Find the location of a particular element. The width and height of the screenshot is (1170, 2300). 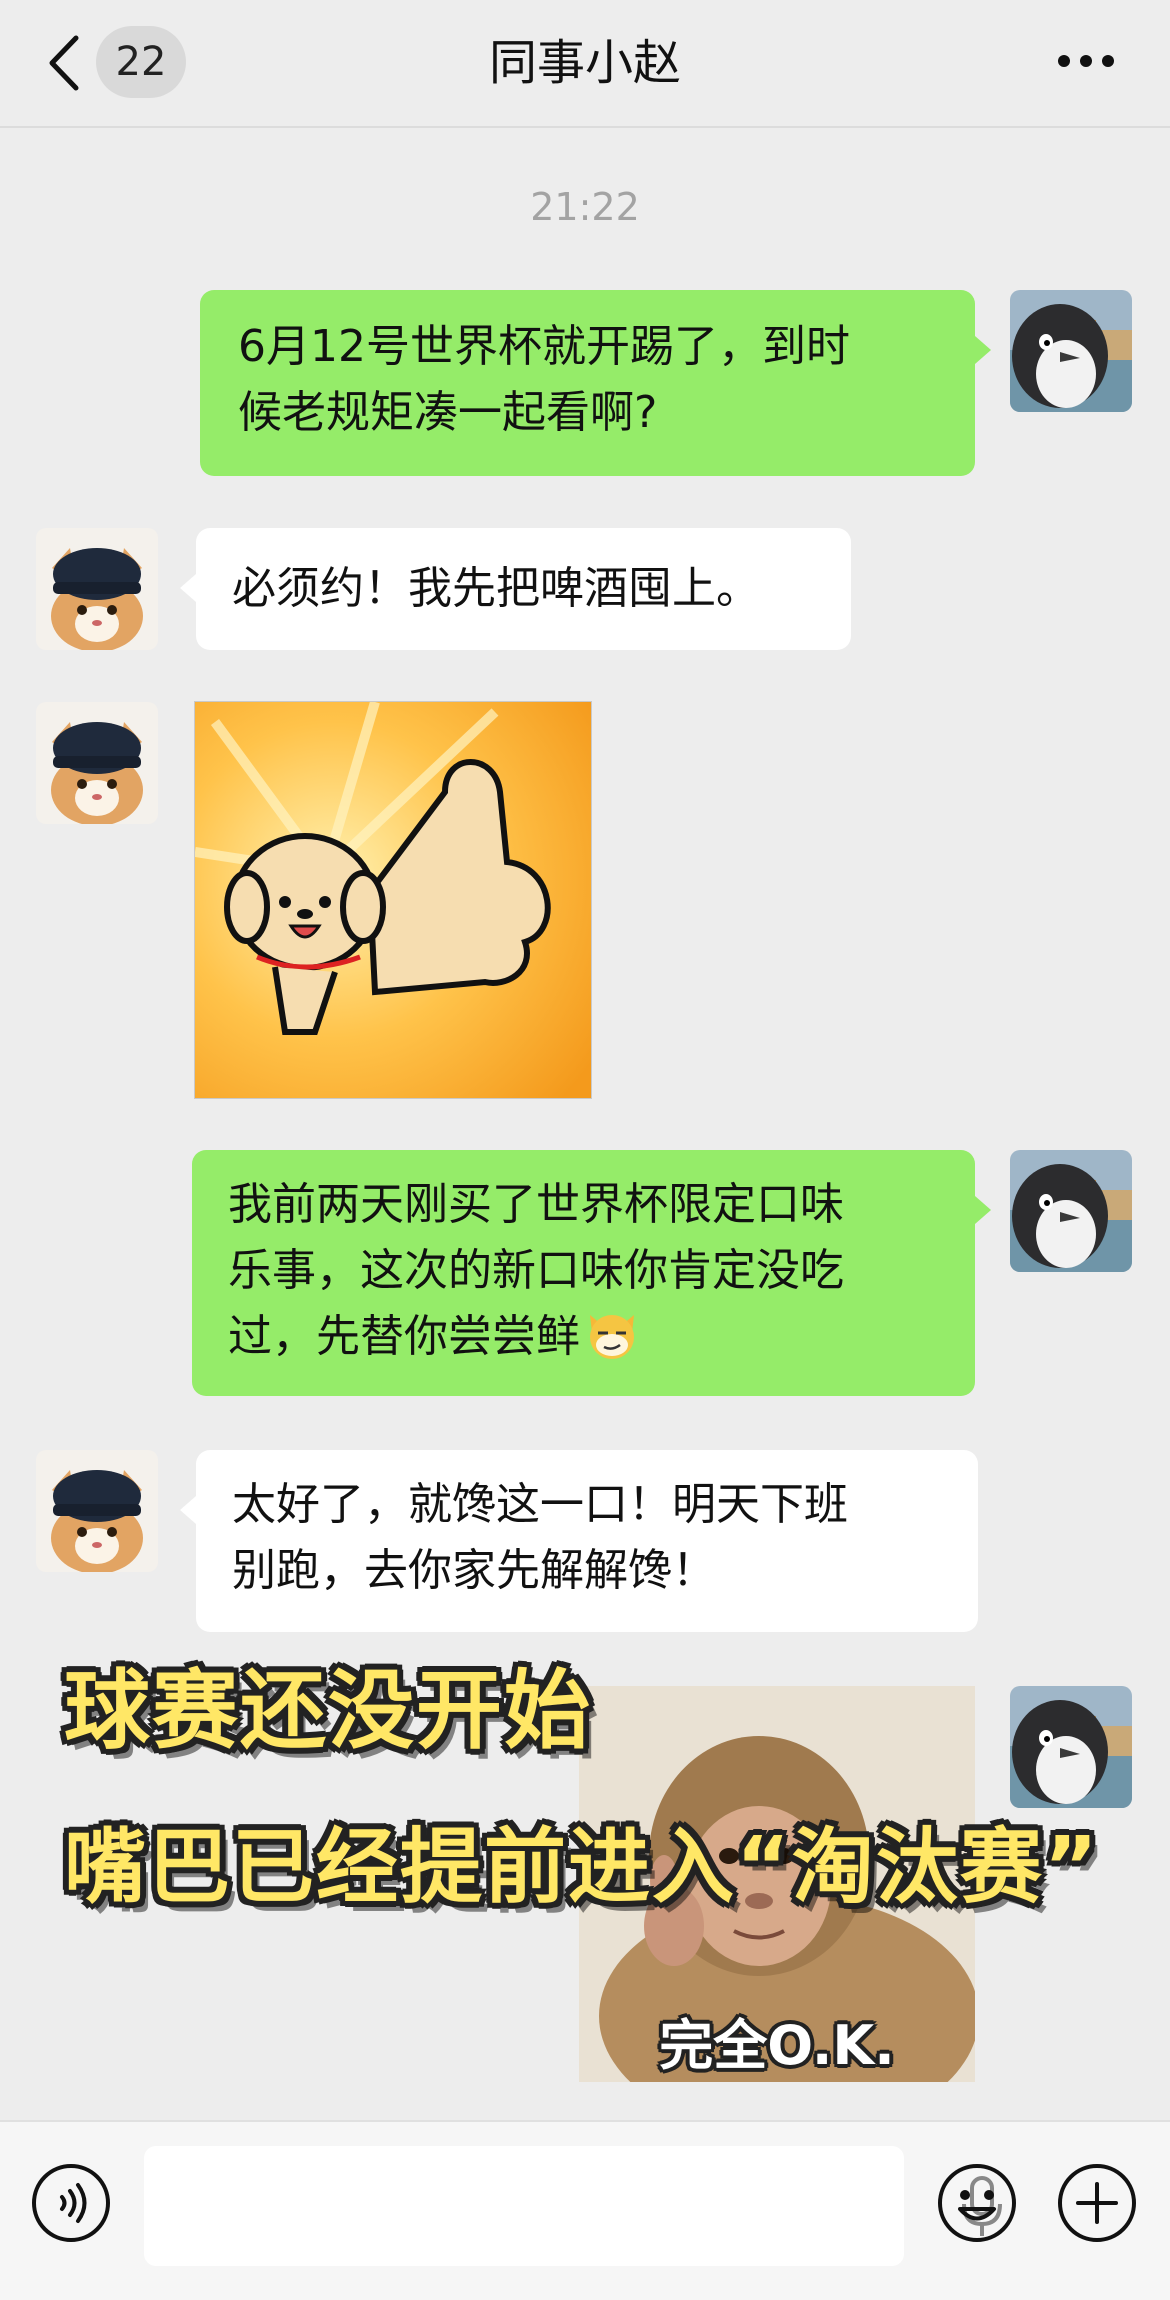

message-text-line: 候老规矩凑一起看啊? is located at coordinates (448, 412).